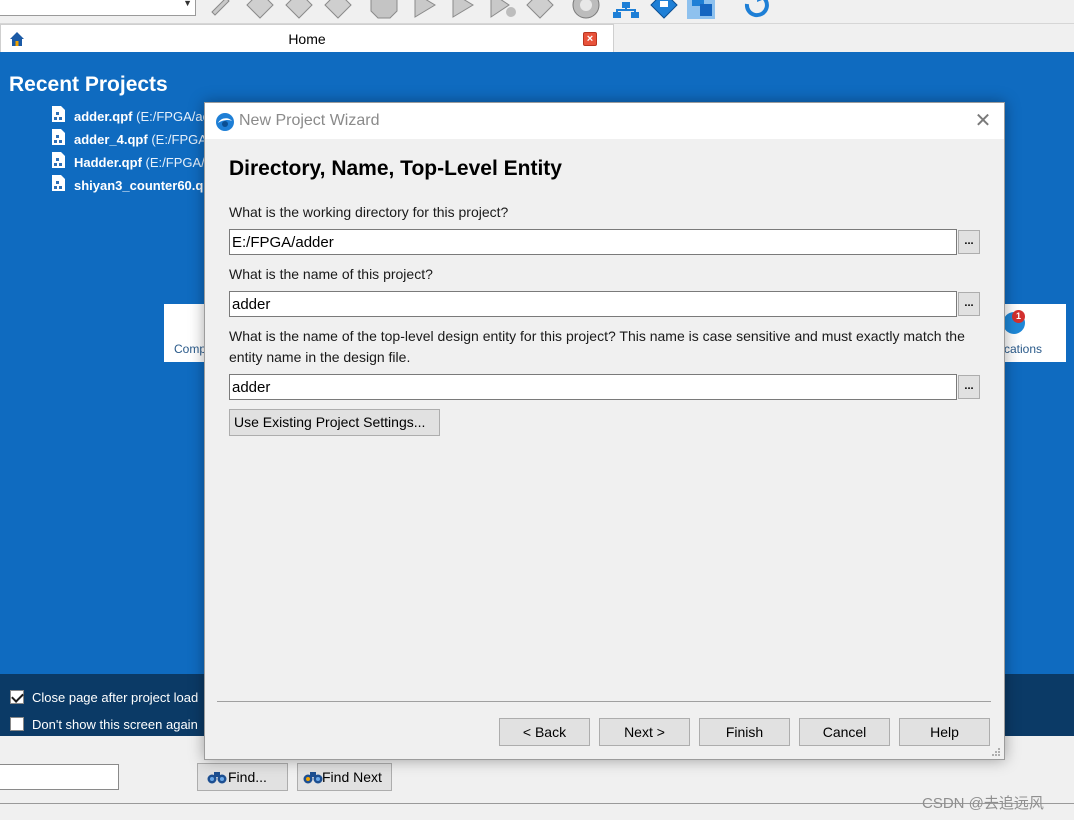 Image resolution: width=1074 pixels, height=820 pixels. What do you see at coordinates (17, 697) in the screenshot?
I see `close-after-load-checkbox` at bounding box center [17, 697].